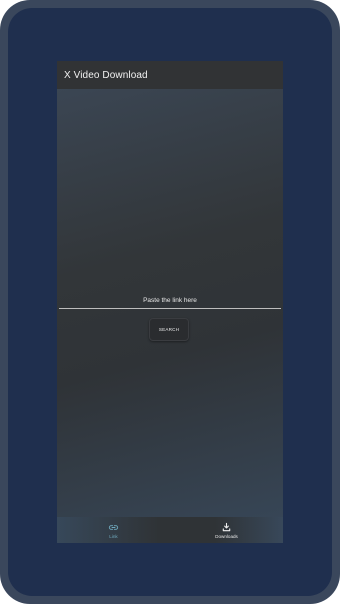 This screenshot has width=340, height=604. I want to click on nav-item-link: Link, so click(113, 530).